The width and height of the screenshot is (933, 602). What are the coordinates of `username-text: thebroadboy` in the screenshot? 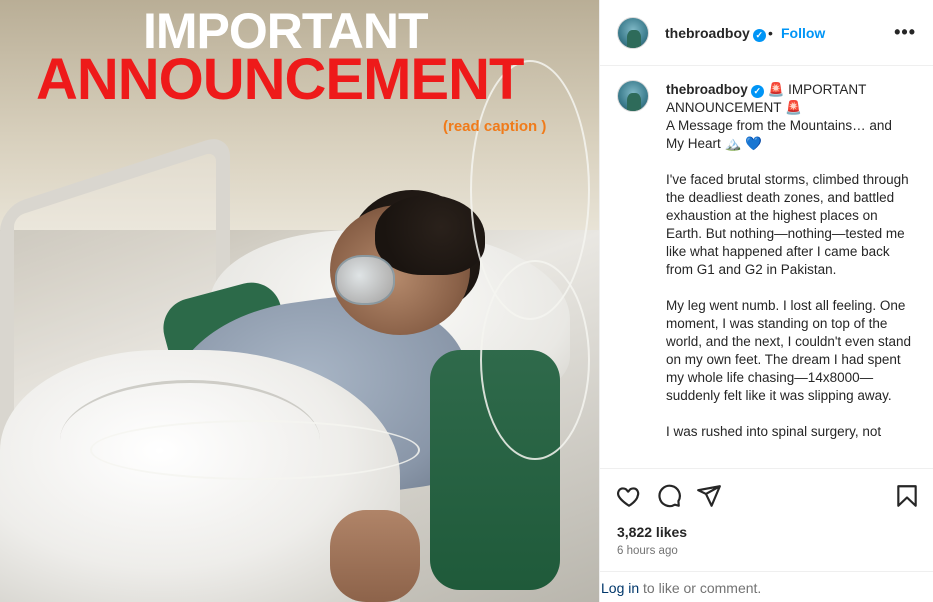 It's located at (707, 33).